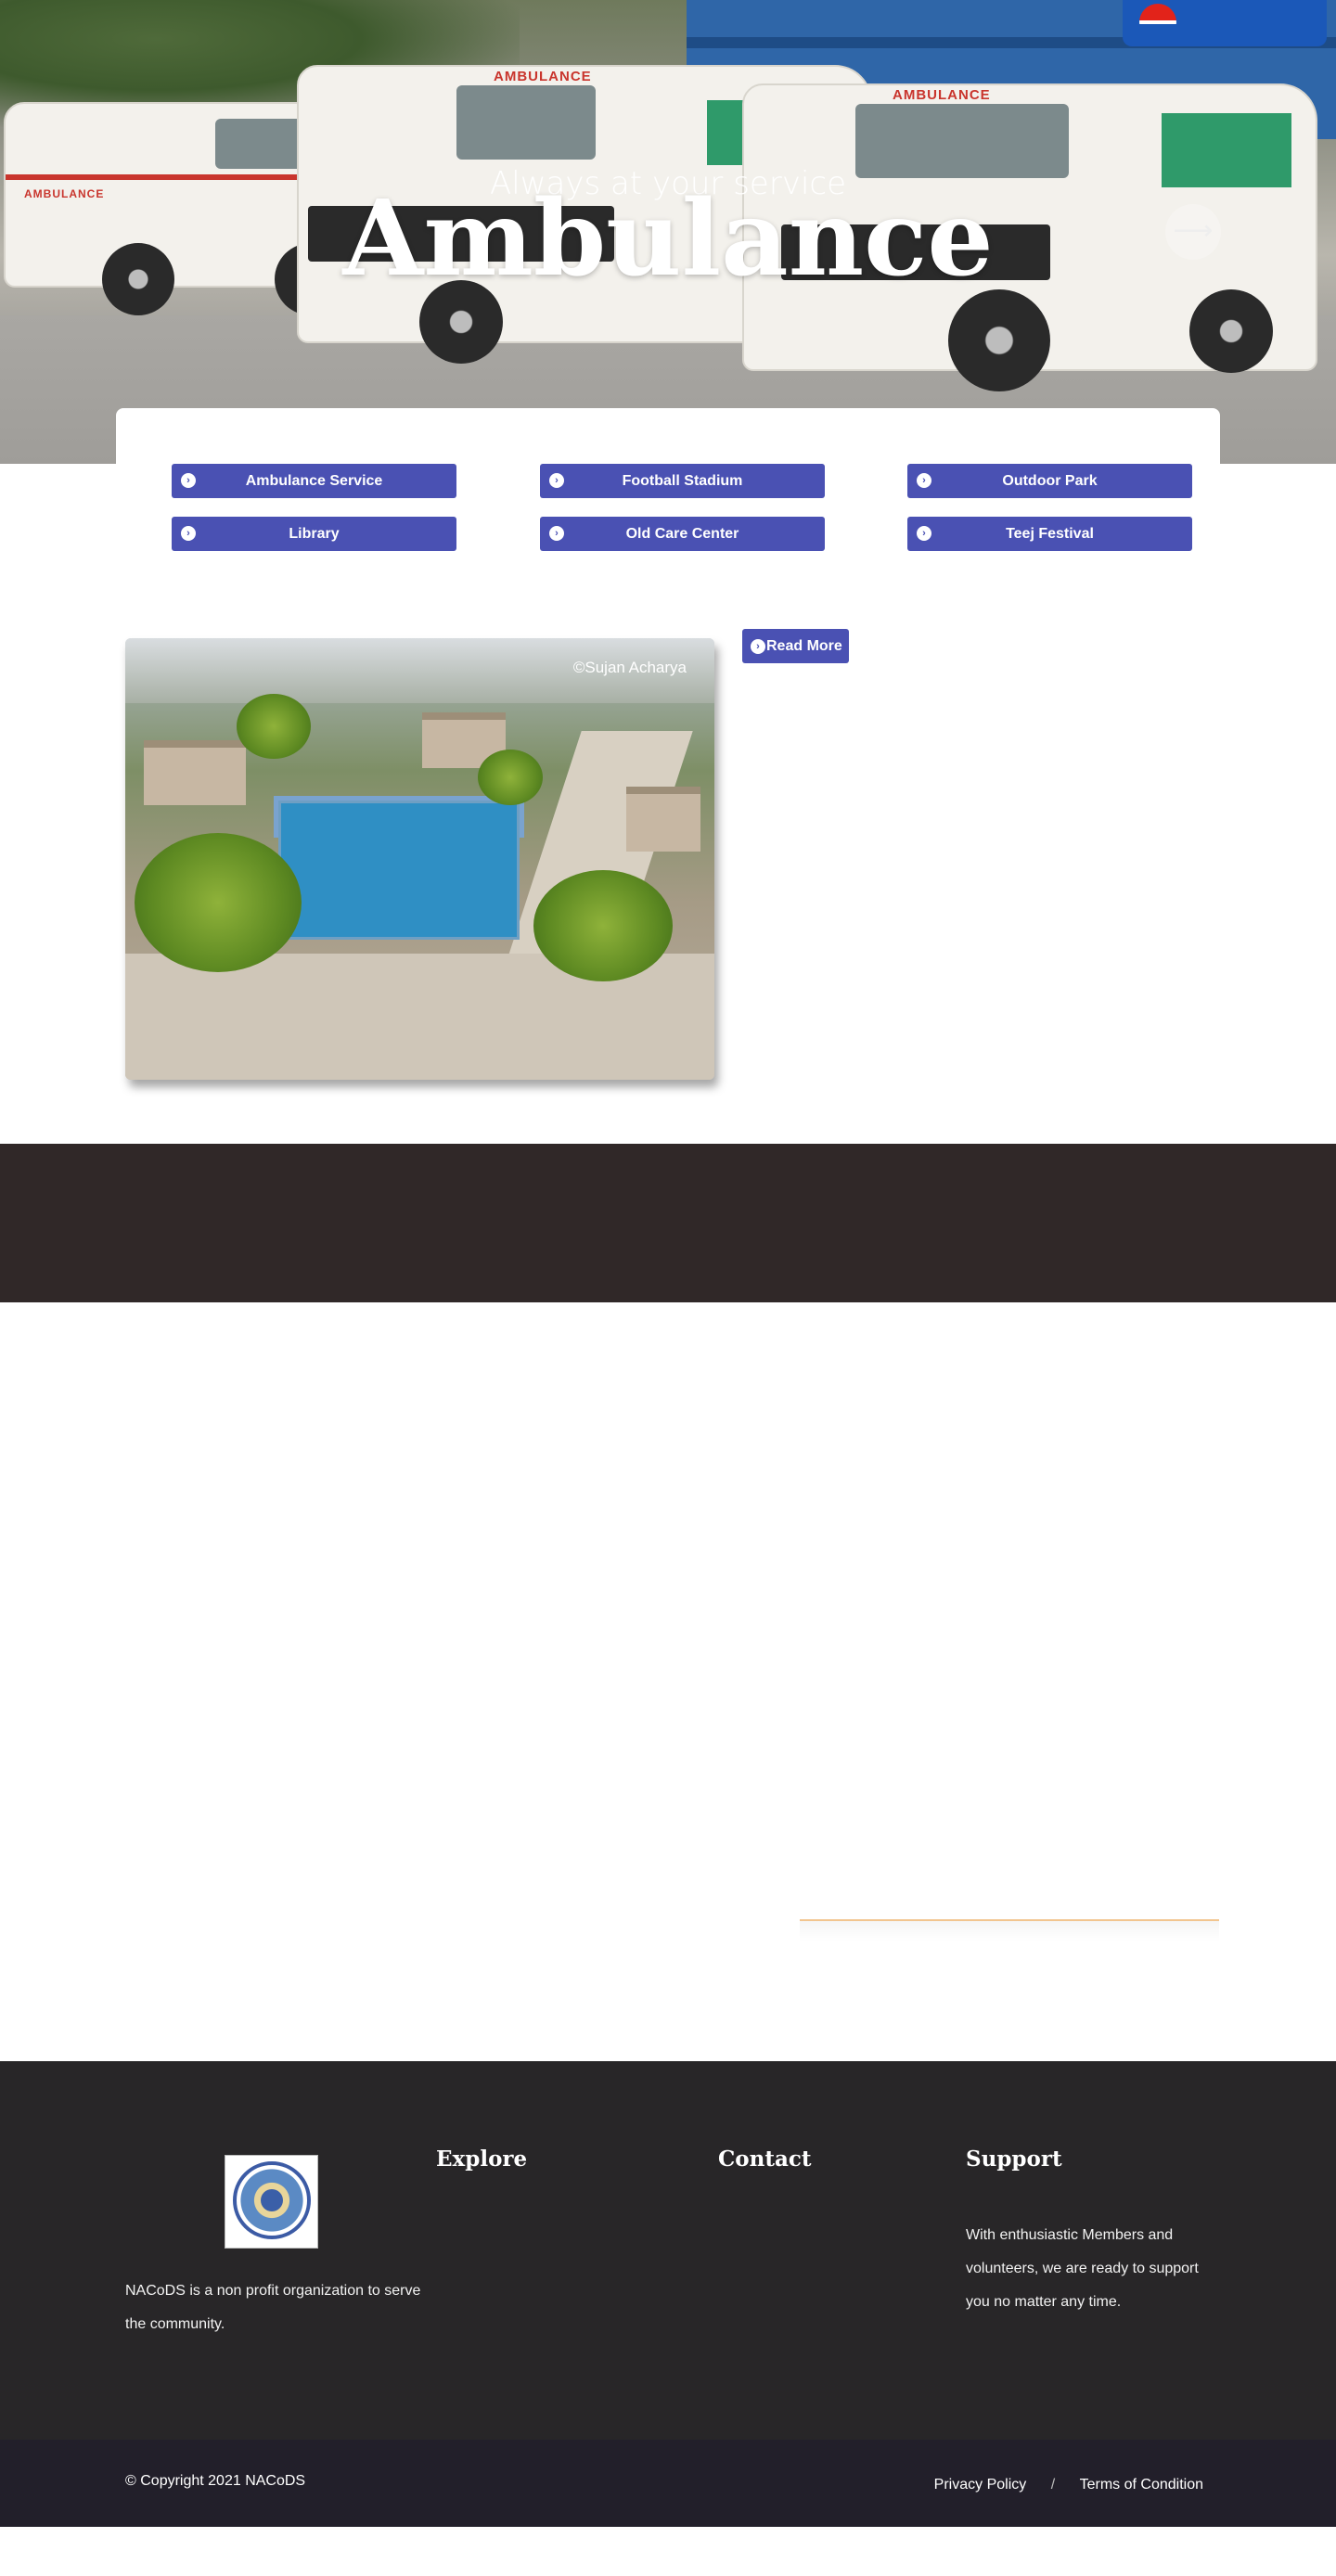  I want to click on service-button-teej-festival: › Teej Festival, so click(1050, 534).